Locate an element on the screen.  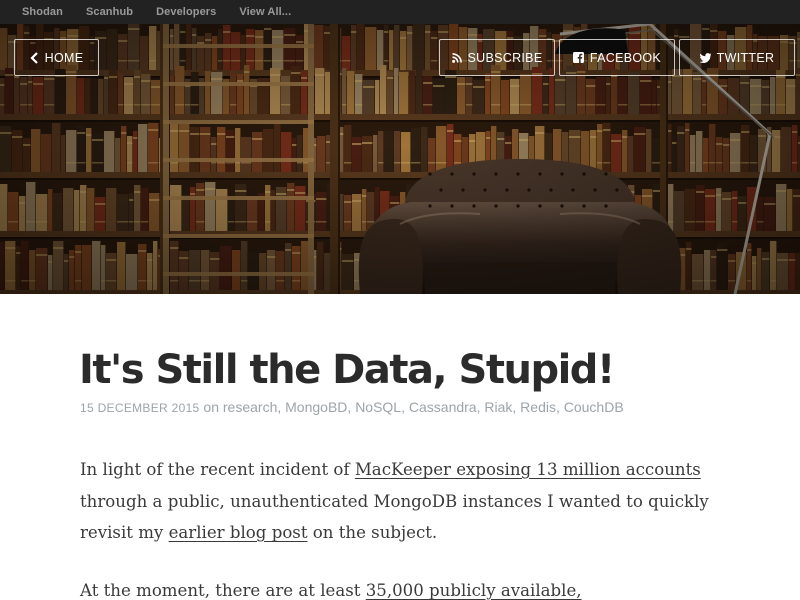
post-title: It's Still the Data, Stupid! is located at coordinates (347, 370).